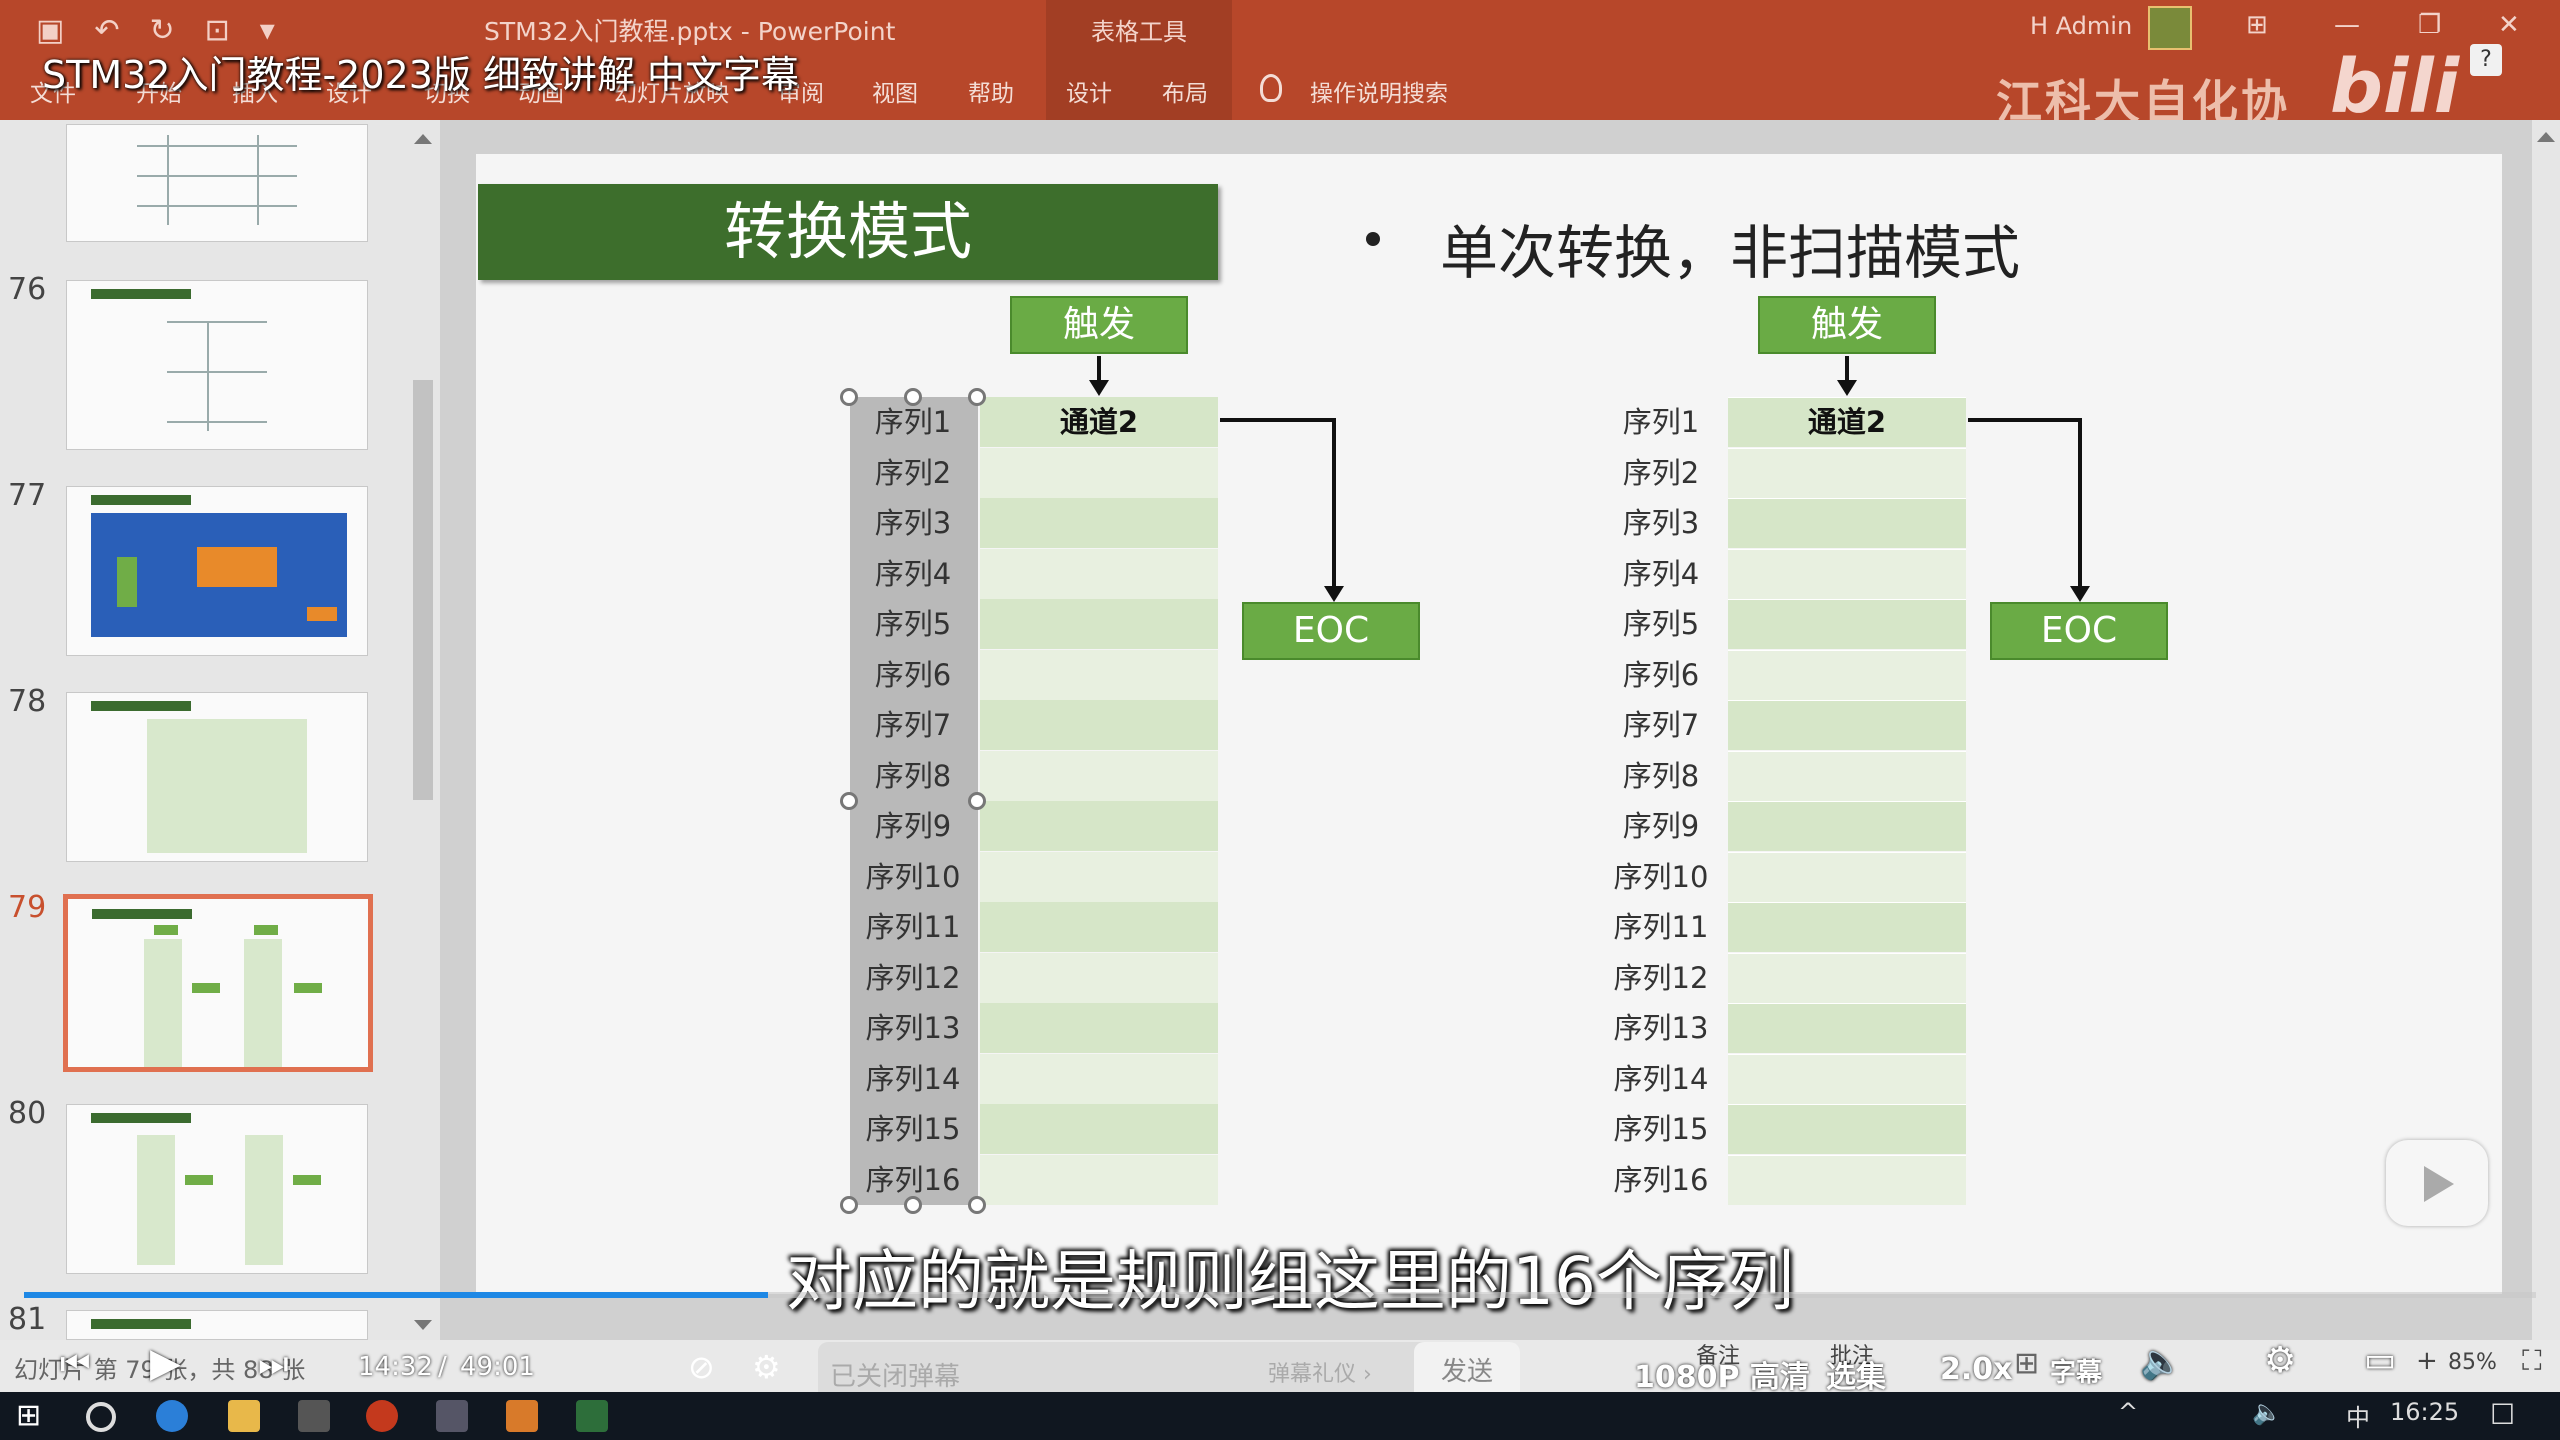 The height and width of the screenshot is (1440, 2560). I want to click on powerpoint-icon, so click(382, 1416).